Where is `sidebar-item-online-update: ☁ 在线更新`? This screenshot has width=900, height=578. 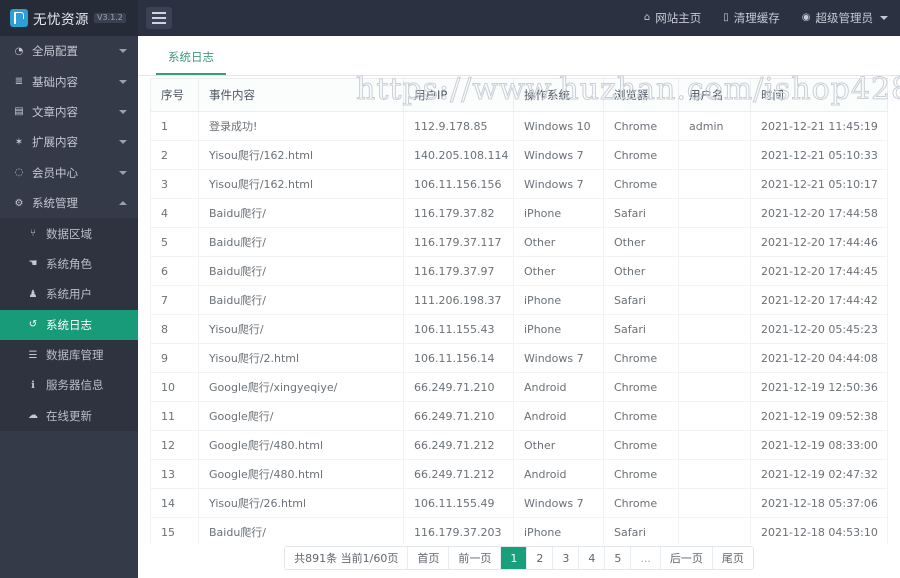
sidebar-item-online-update: ☁ 在线更新 is located at coordinates (69, 416).